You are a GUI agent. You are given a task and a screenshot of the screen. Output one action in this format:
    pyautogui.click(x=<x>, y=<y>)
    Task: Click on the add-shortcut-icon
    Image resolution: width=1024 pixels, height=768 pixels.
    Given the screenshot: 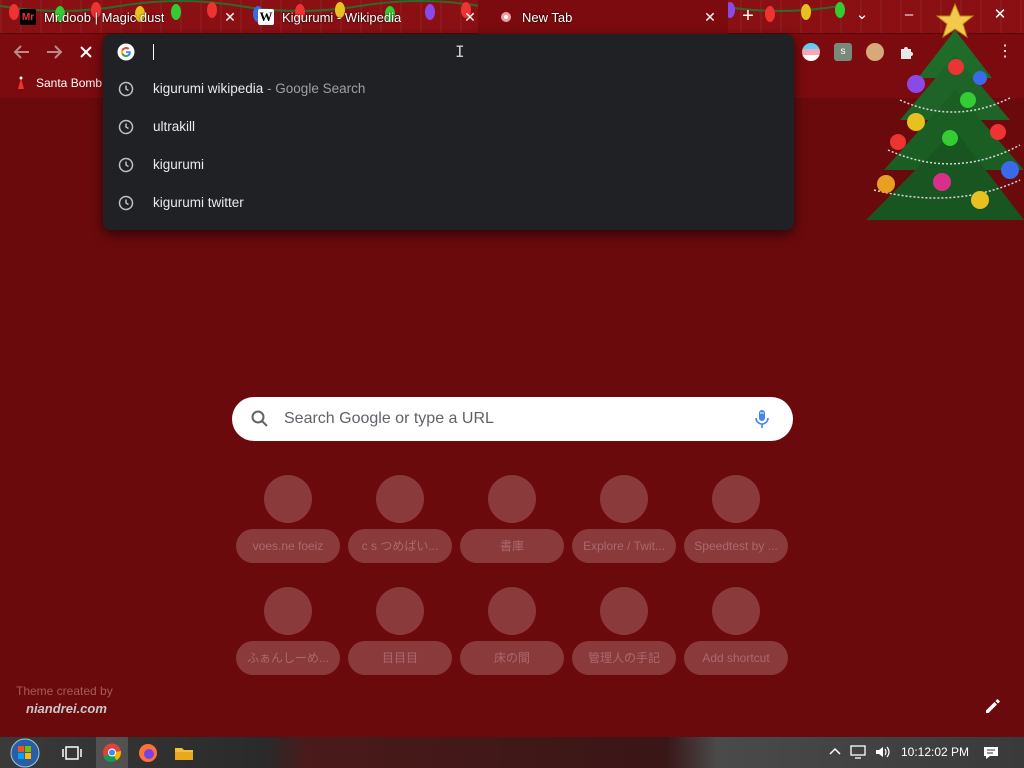 What is the action you would take?
    pyautogui.click(x=736, y=611)
    